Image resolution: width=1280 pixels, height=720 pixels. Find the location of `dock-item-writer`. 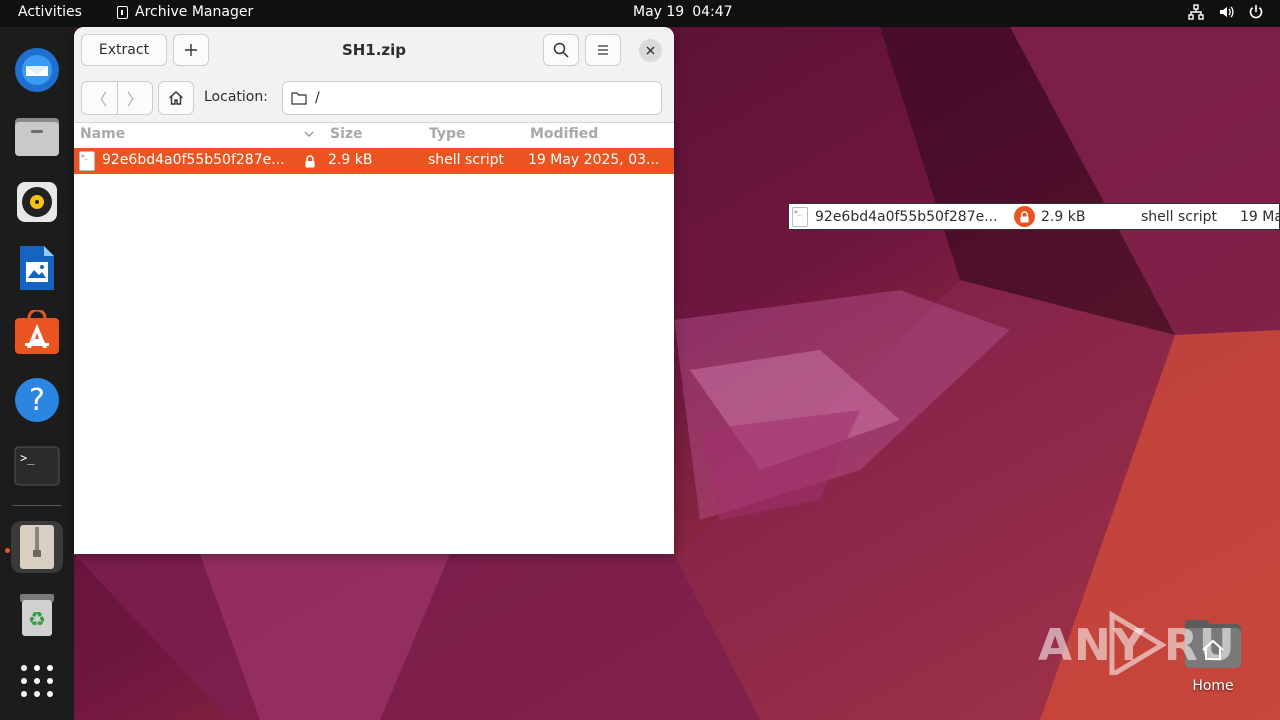

dock-item-writer is located at coordinates (37, 268).